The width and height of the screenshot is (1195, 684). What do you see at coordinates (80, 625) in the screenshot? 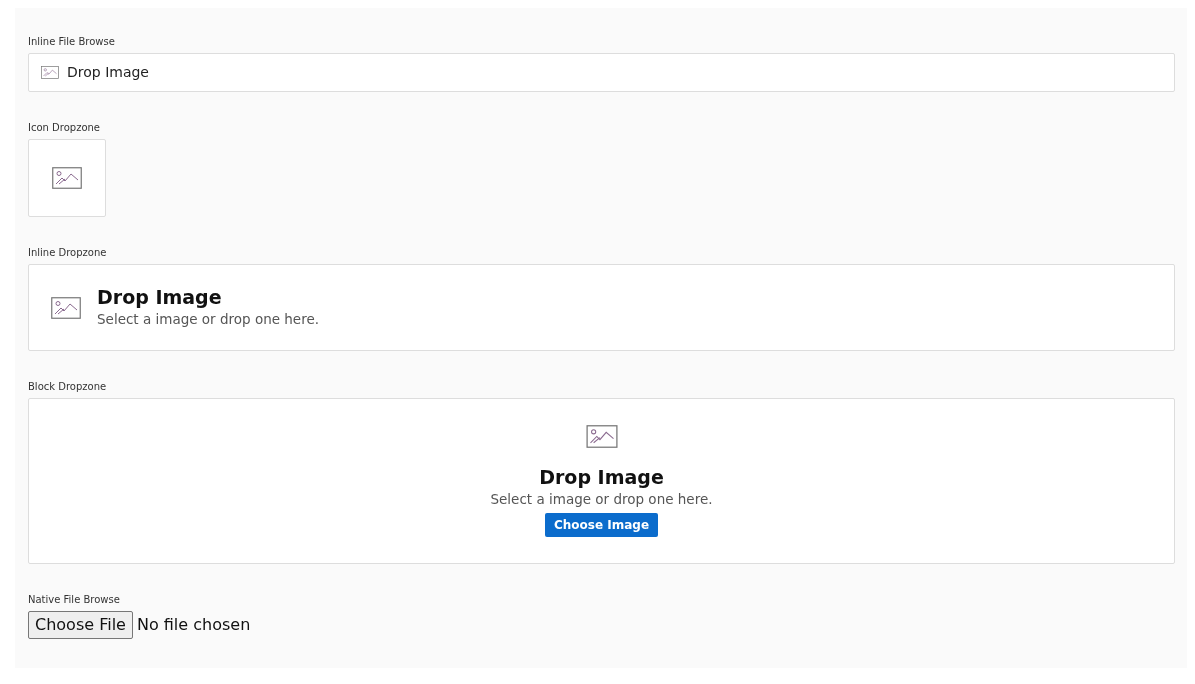
I see `choose-file-button: Choose File` at bounding box center [80, 625].